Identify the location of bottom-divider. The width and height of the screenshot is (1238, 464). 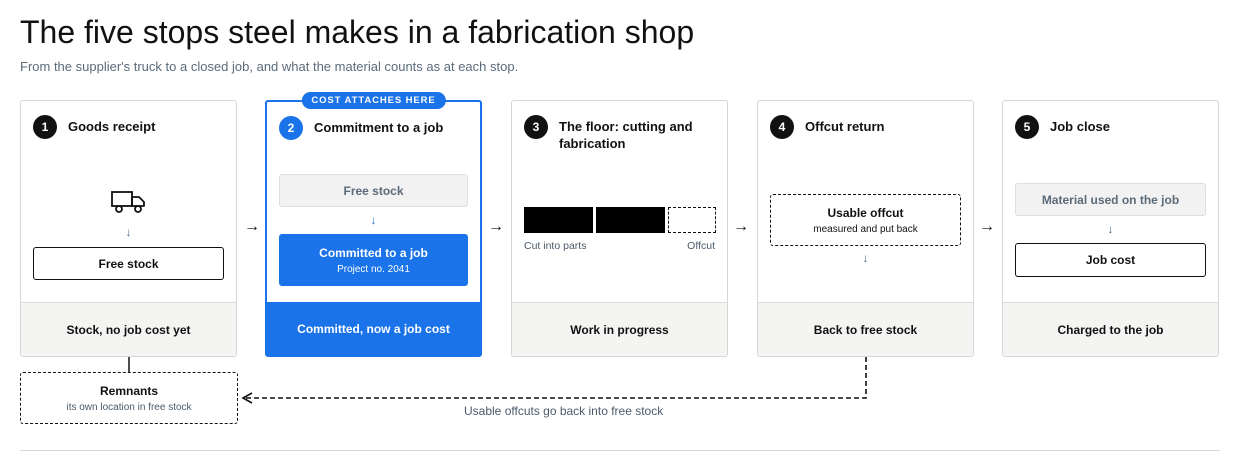
(620, 450).